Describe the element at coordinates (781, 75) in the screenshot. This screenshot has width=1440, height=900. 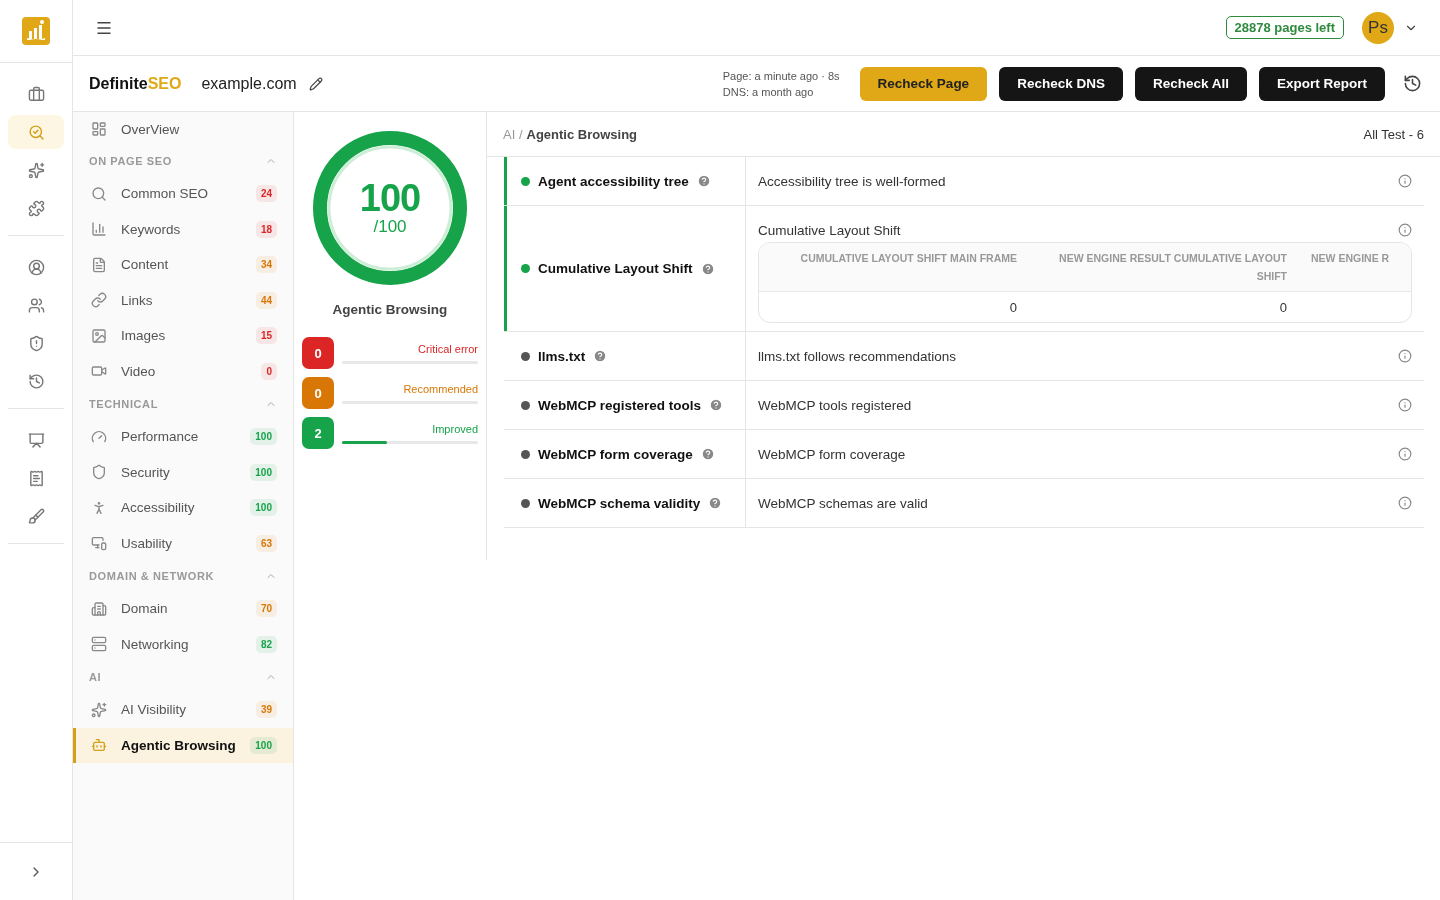
I see `check-timestamp: Page: a minute ago · 8s` at that location.